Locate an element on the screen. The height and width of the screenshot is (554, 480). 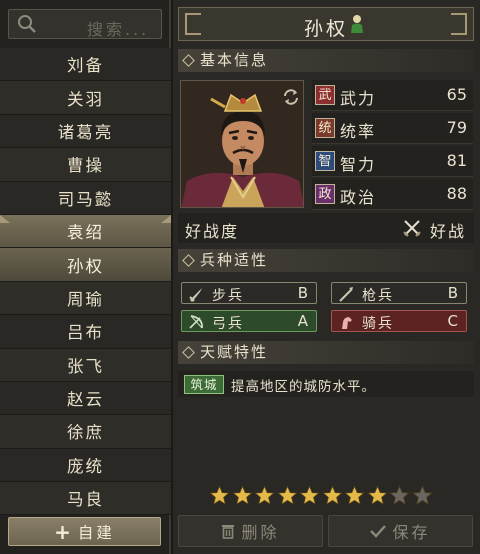
crossed-swords-icon is located at coordinates (412, 228).